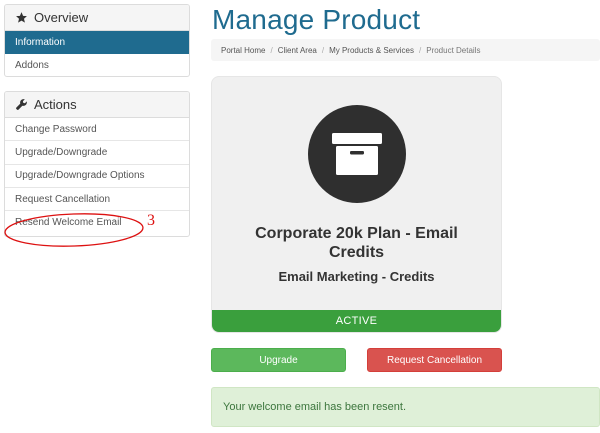  Describe the element at coordinates (32, 66) in the screenshot. I see `sidebar-item-label: Addons` at that location.